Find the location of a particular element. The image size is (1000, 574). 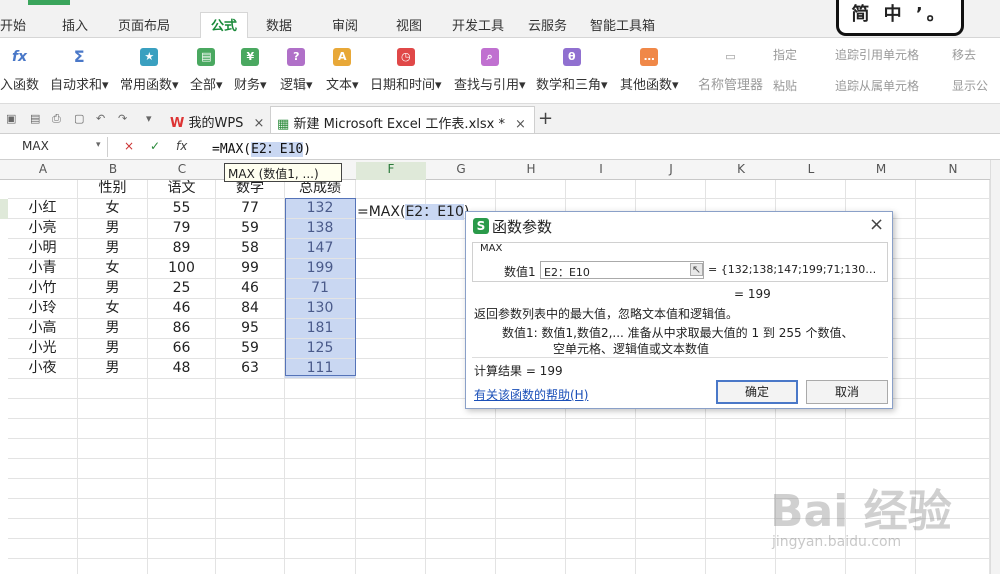

column-header-M: M is located at coordinates (881, 171).